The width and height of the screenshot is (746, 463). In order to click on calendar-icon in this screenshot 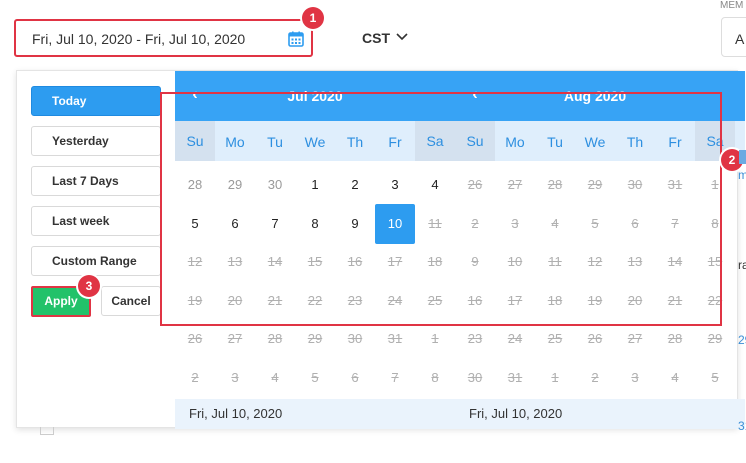, I will do `click(296, 39)`.